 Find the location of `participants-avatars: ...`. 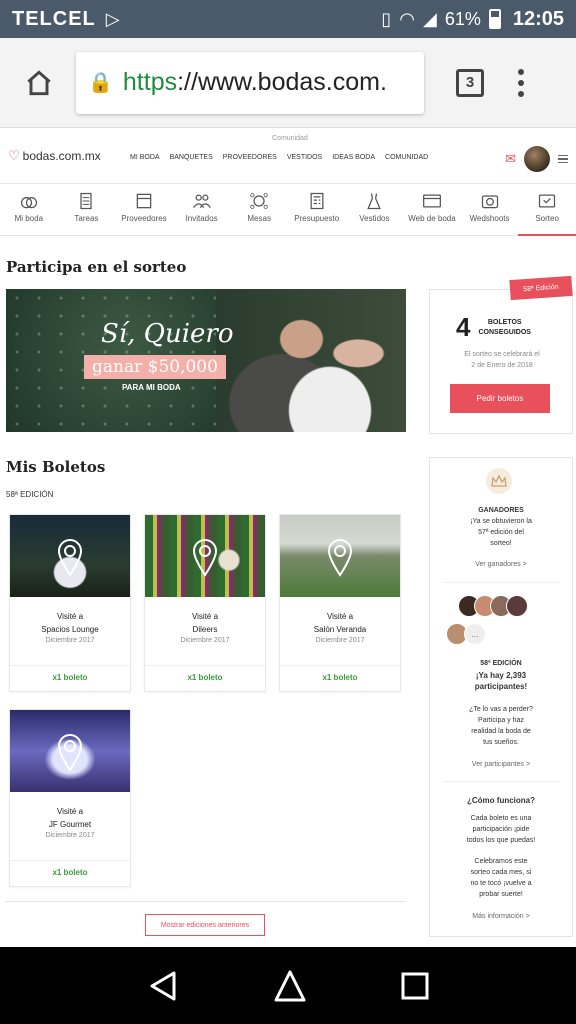

participants-avatars: ... is located at coordinates (501, 622).